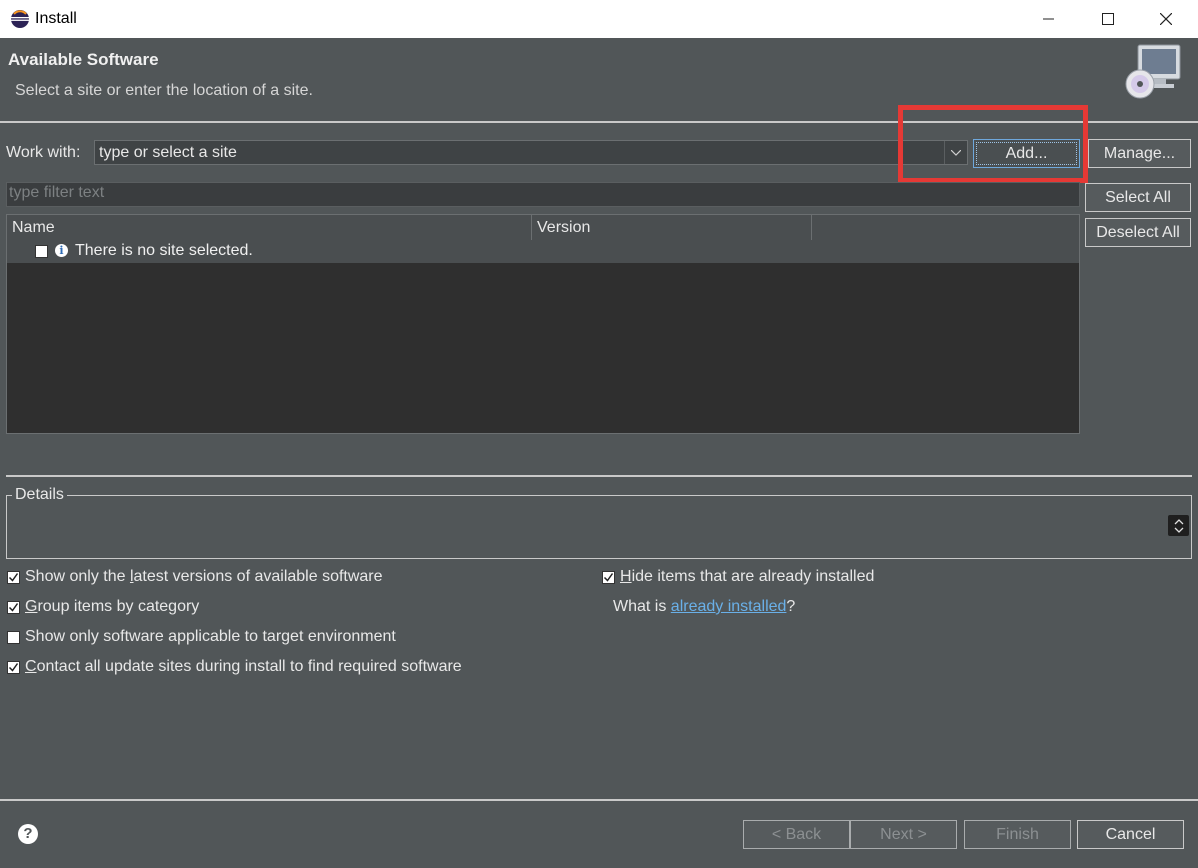 The image size is (1198, 868). I want to click on next-button-label: Next >, so click(903, 834).